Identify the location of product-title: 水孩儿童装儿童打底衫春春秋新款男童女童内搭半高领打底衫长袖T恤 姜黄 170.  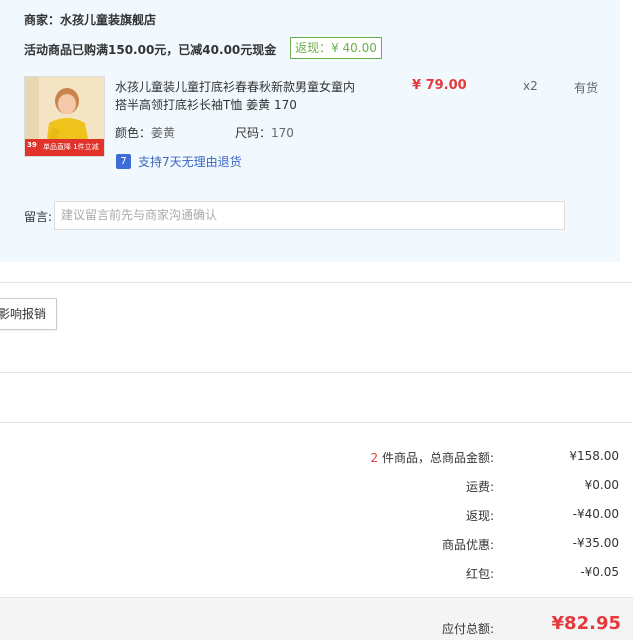
(240, 96).